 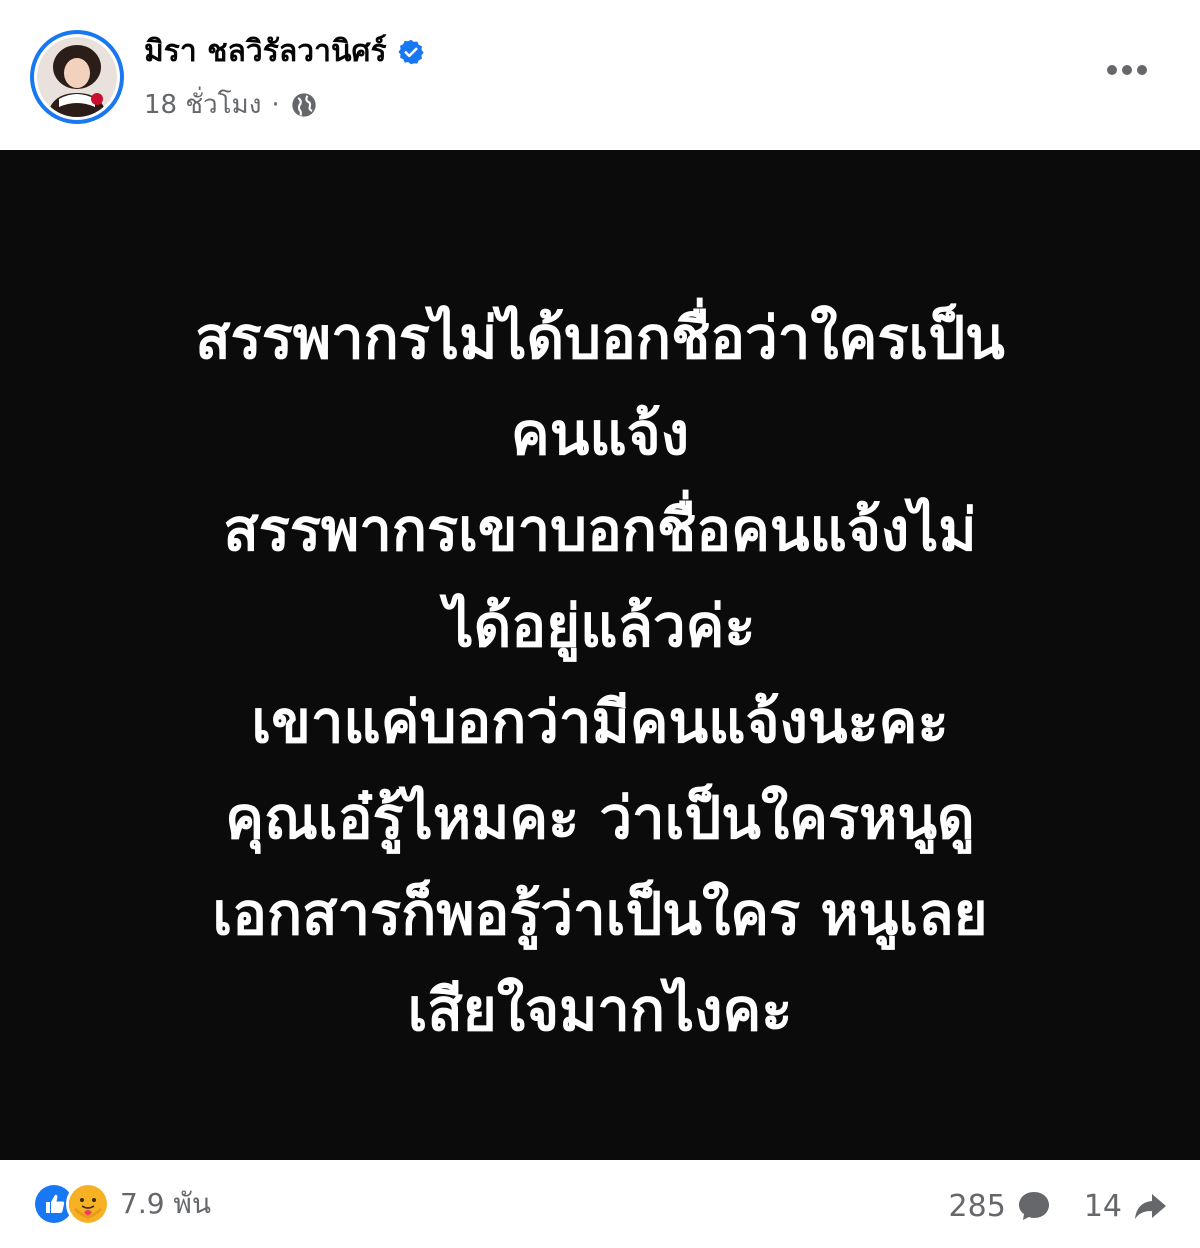 I want to click on reactions-summary: 7.9 พัน, so click(x=121, y=1204).